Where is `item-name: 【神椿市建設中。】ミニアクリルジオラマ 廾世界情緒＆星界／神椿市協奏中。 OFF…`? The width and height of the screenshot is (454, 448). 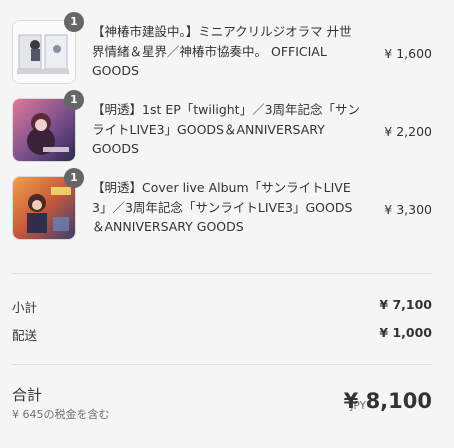
item-name: 【神椿市建設中。】ミニアクリルジオラマ 廾世界情緒＆星界／神椿市協奏中。 OFF… is located at coordinates (222, 51).